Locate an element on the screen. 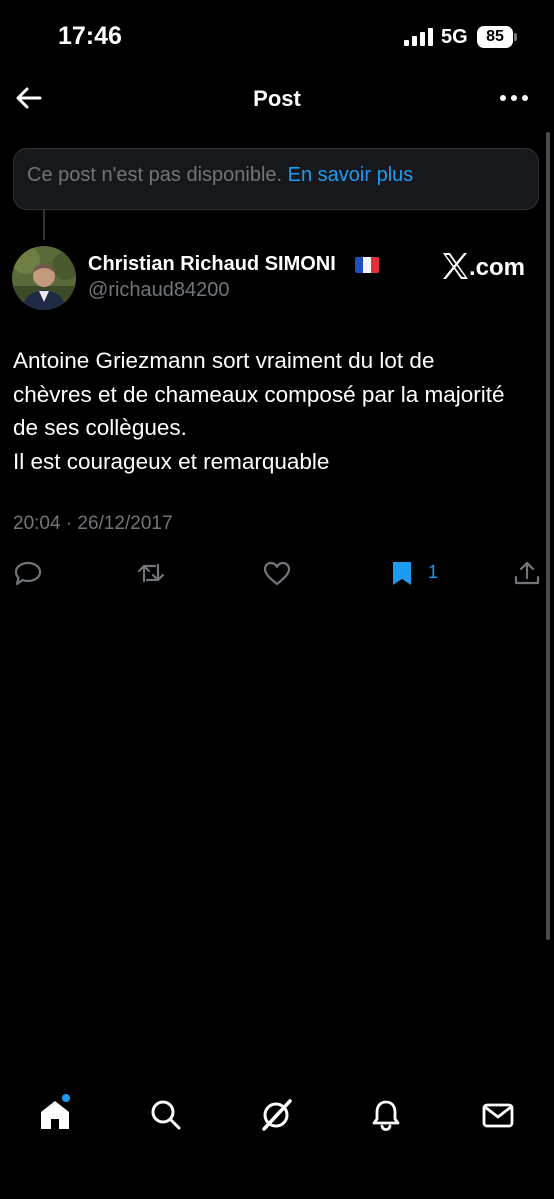  battery-indicator: 85 is located at coordinates (495, 37).